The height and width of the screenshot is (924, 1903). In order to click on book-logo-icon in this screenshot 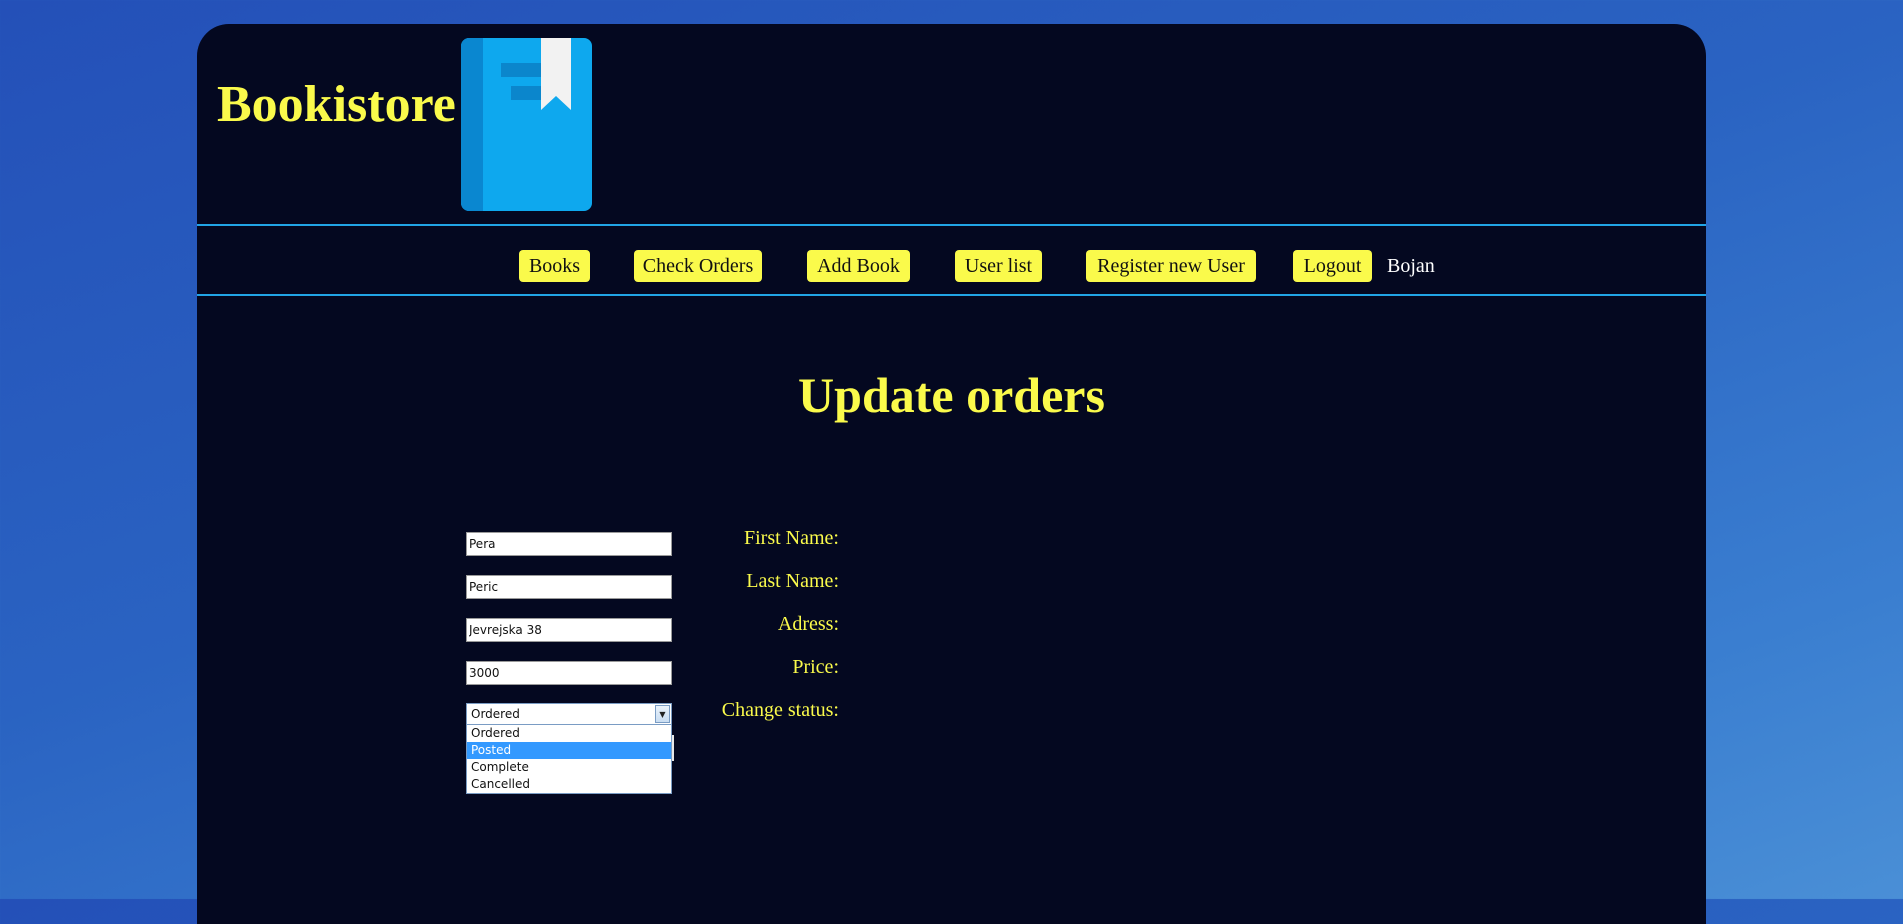, I will do `click(526, 124)`.